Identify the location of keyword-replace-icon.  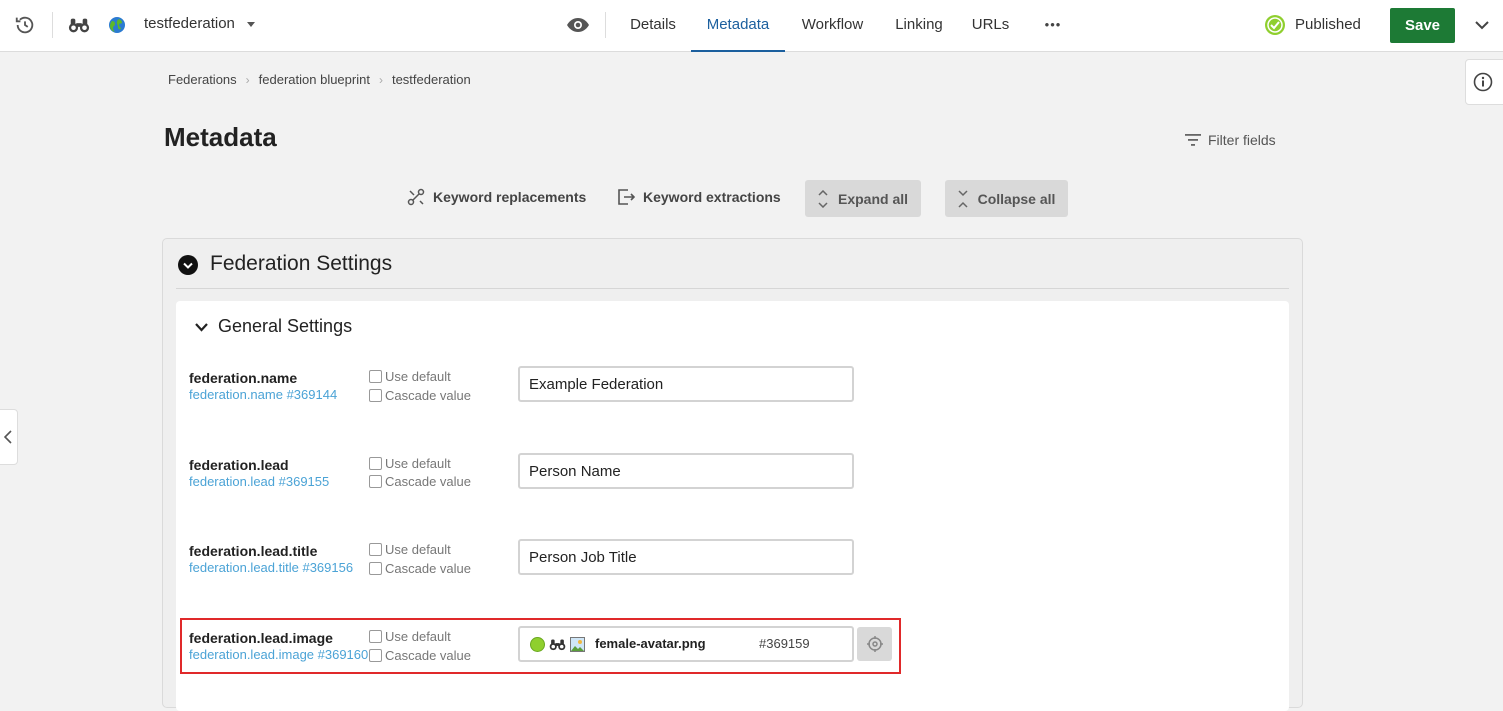
(416, 197).